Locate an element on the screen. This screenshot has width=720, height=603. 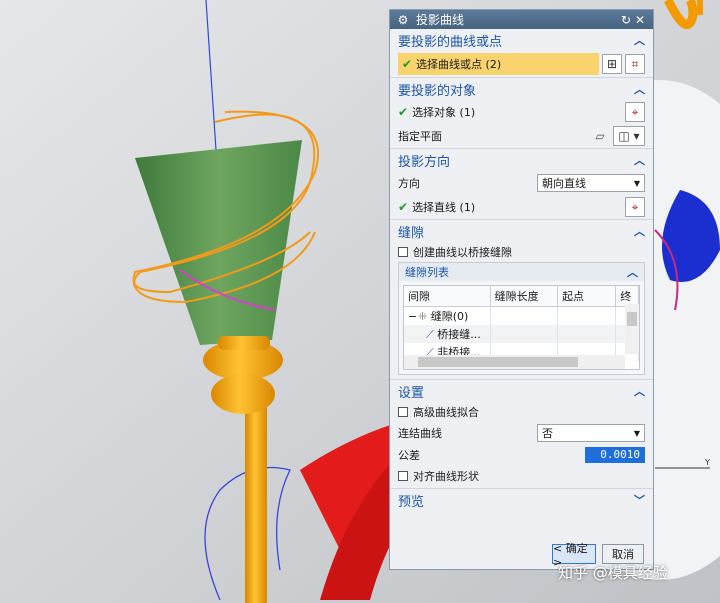
dialog-titlebar: ⚙ 投影曲线 ↻ ✕ is located at coordinates (521, 19).